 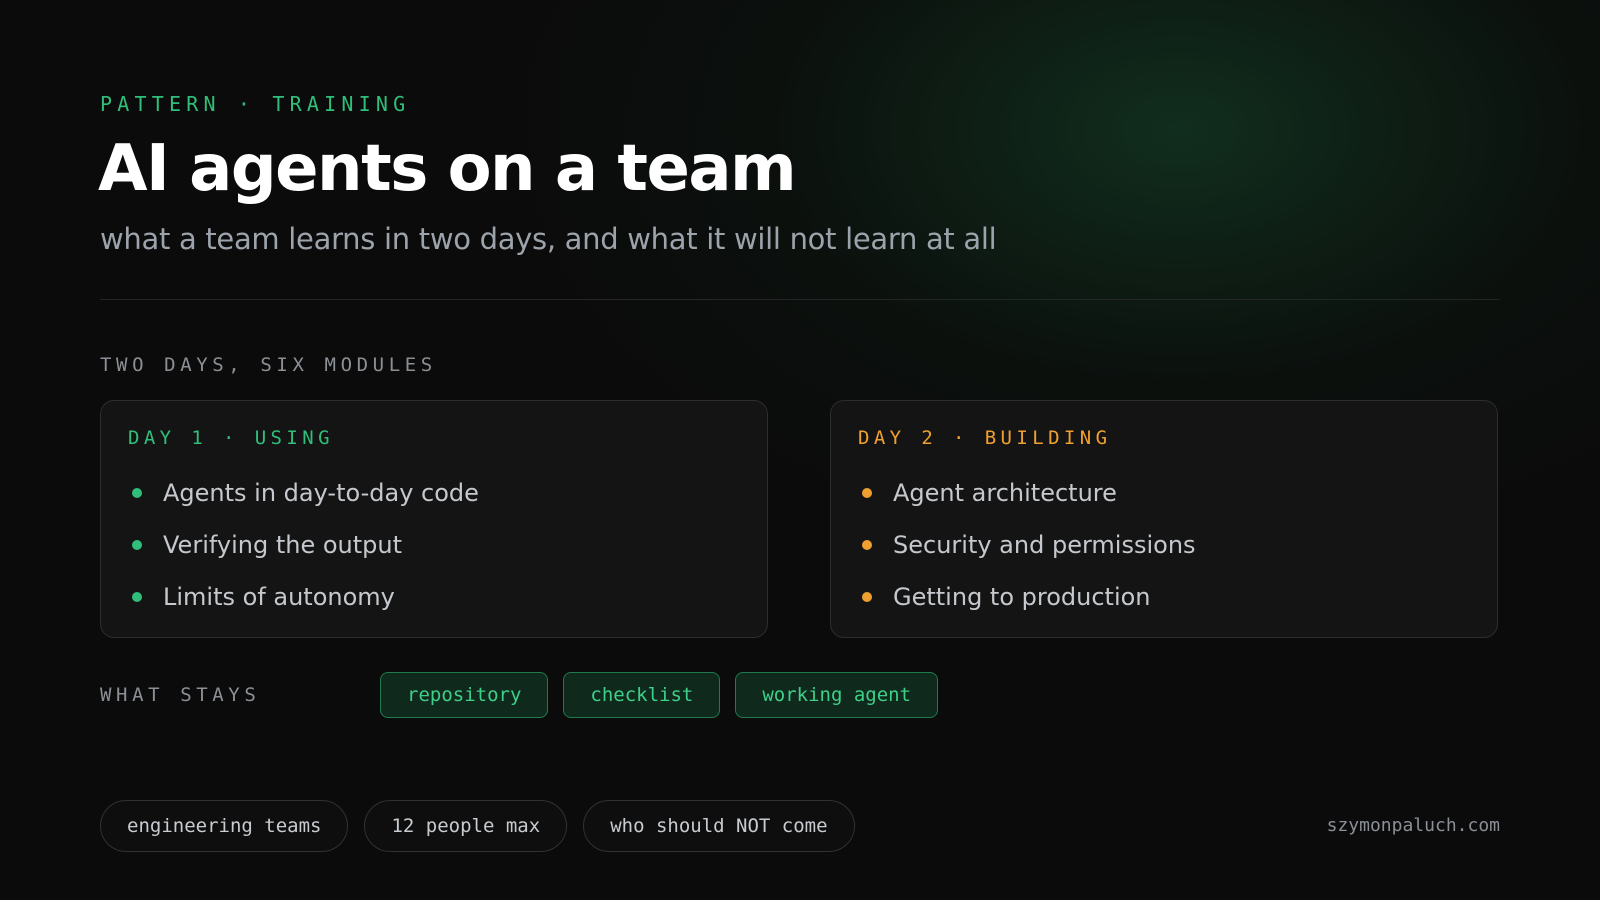 I want to click on list-item: Limits of autonomy, so click(x=303, y=597).